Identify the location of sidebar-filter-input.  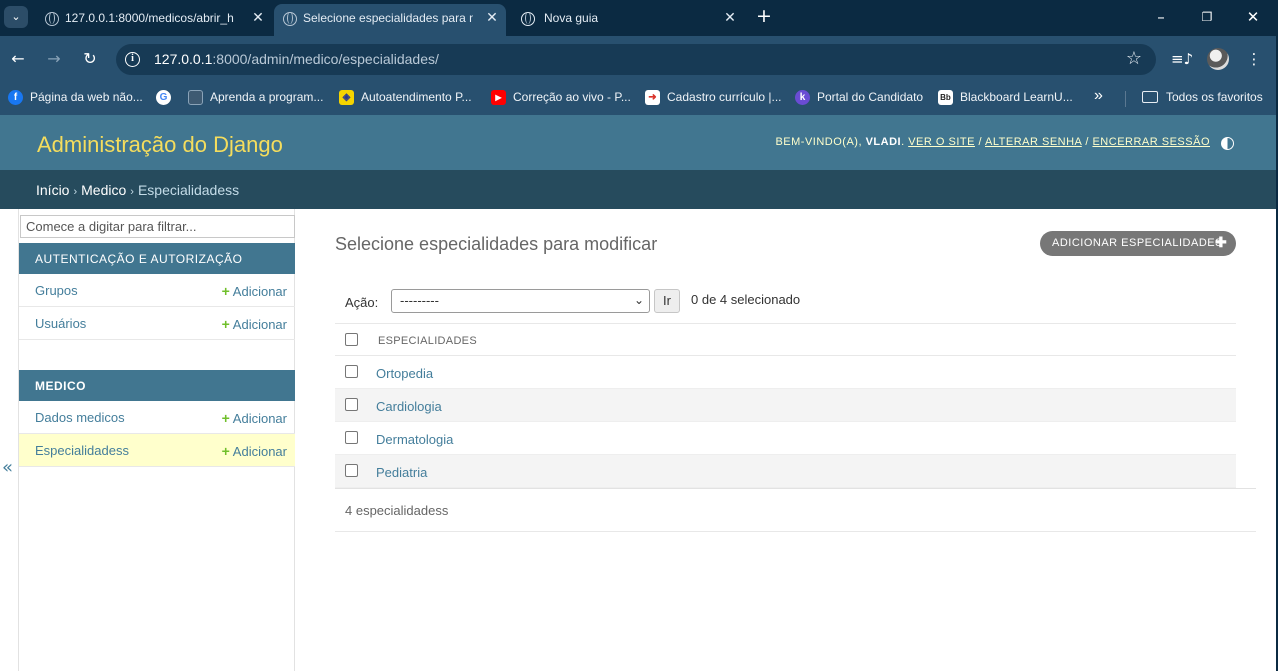
(157, 226).